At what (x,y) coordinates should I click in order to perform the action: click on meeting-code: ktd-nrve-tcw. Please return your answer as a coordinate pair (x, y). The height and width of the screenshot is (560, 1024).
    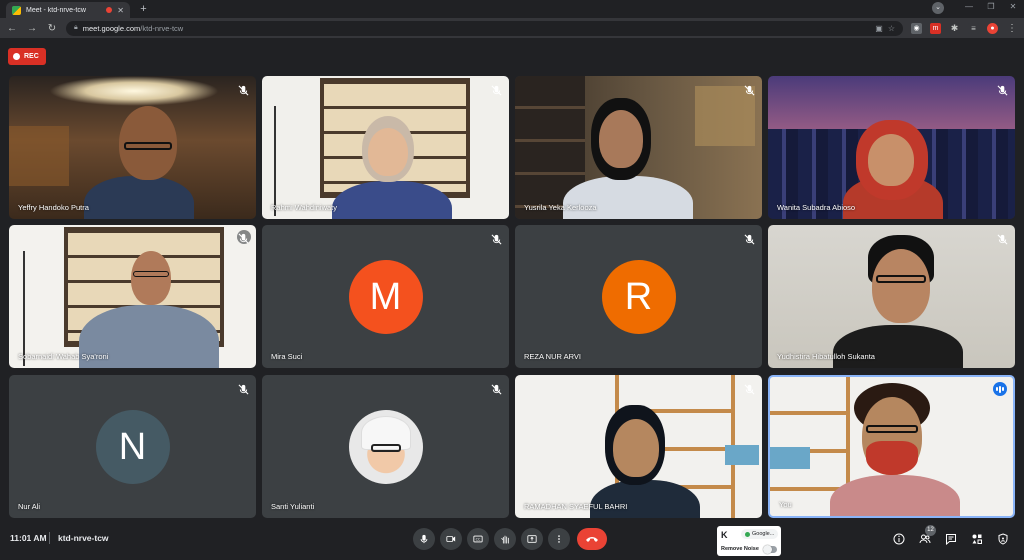
    Looking at the image, I should click on (83, 538).